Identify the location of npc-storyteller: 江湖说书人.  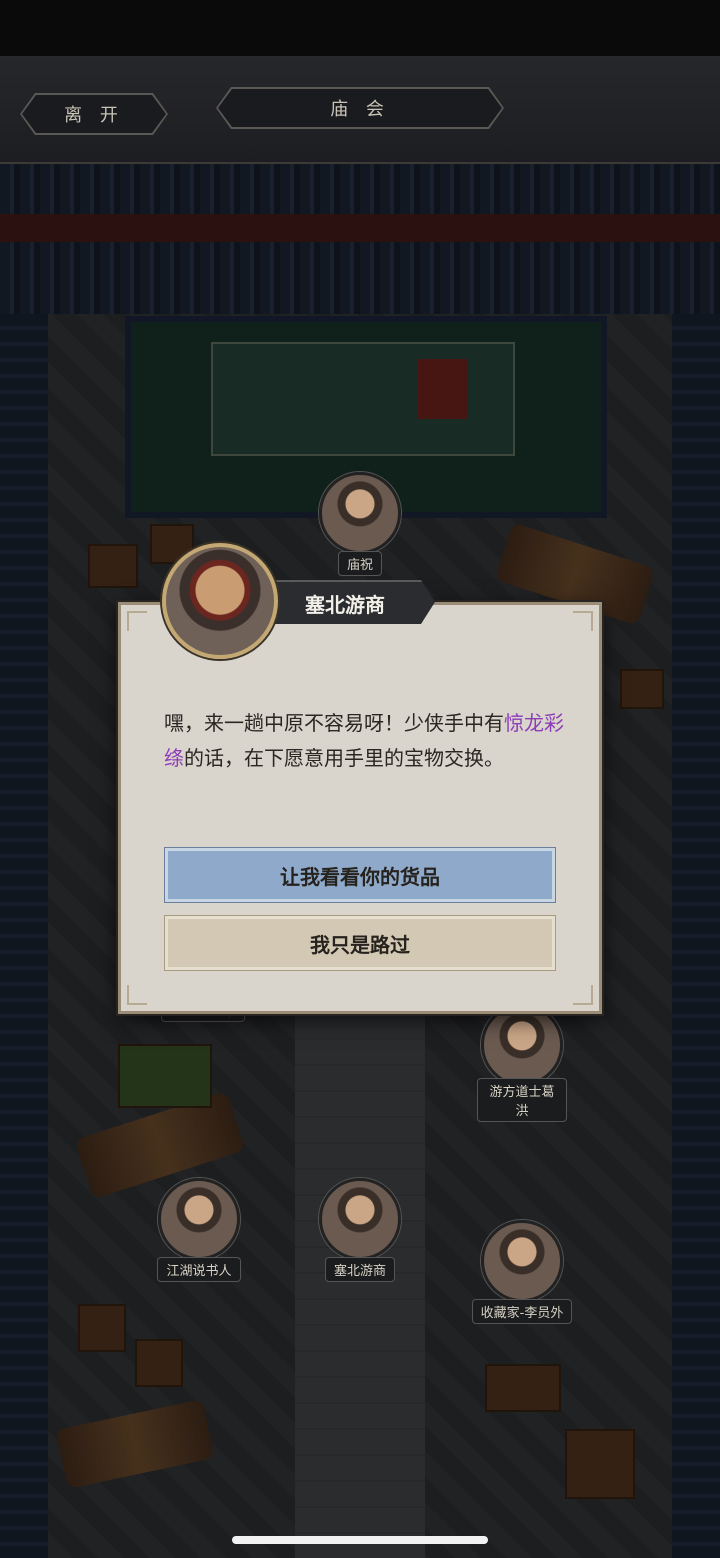
(199, 1230).